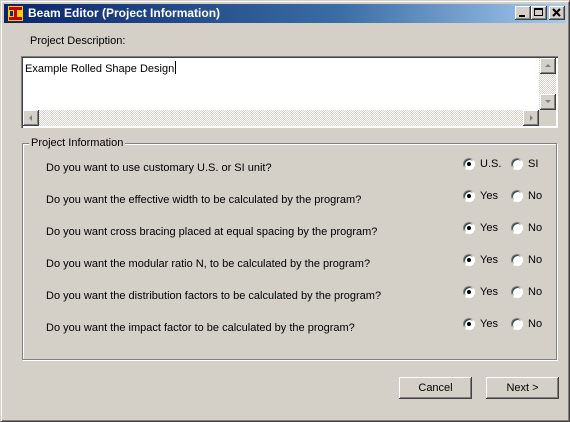  Describe the element at coordinates (517, 324) in the screenshot. I see `radio-impact-factor-no` at that location.